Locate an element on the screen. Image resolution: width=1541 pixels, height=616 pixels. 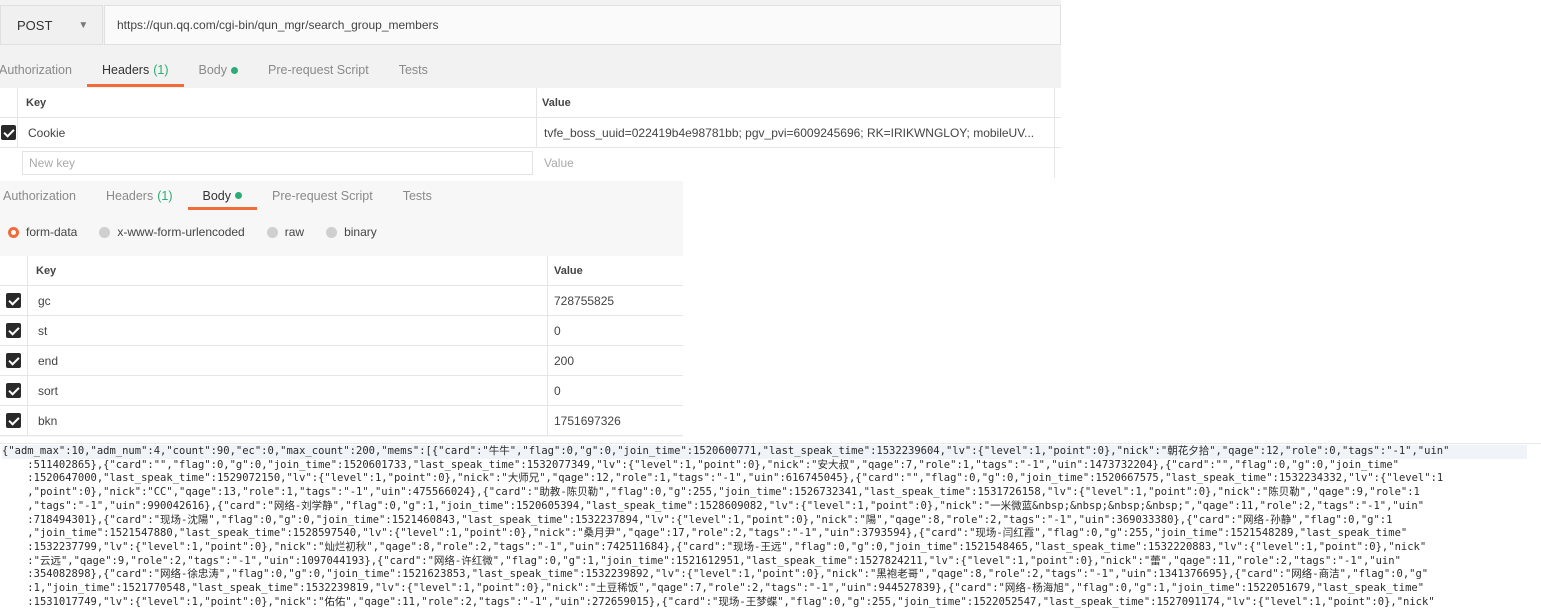
form-value: 1751697326 is located at coordinates (587, 420).